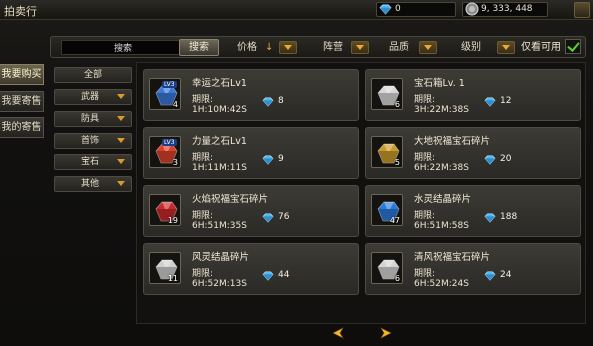 The height and width of the screenshot is (346, 593). I want to click on diamond-amount: 0, so click(398, 9).